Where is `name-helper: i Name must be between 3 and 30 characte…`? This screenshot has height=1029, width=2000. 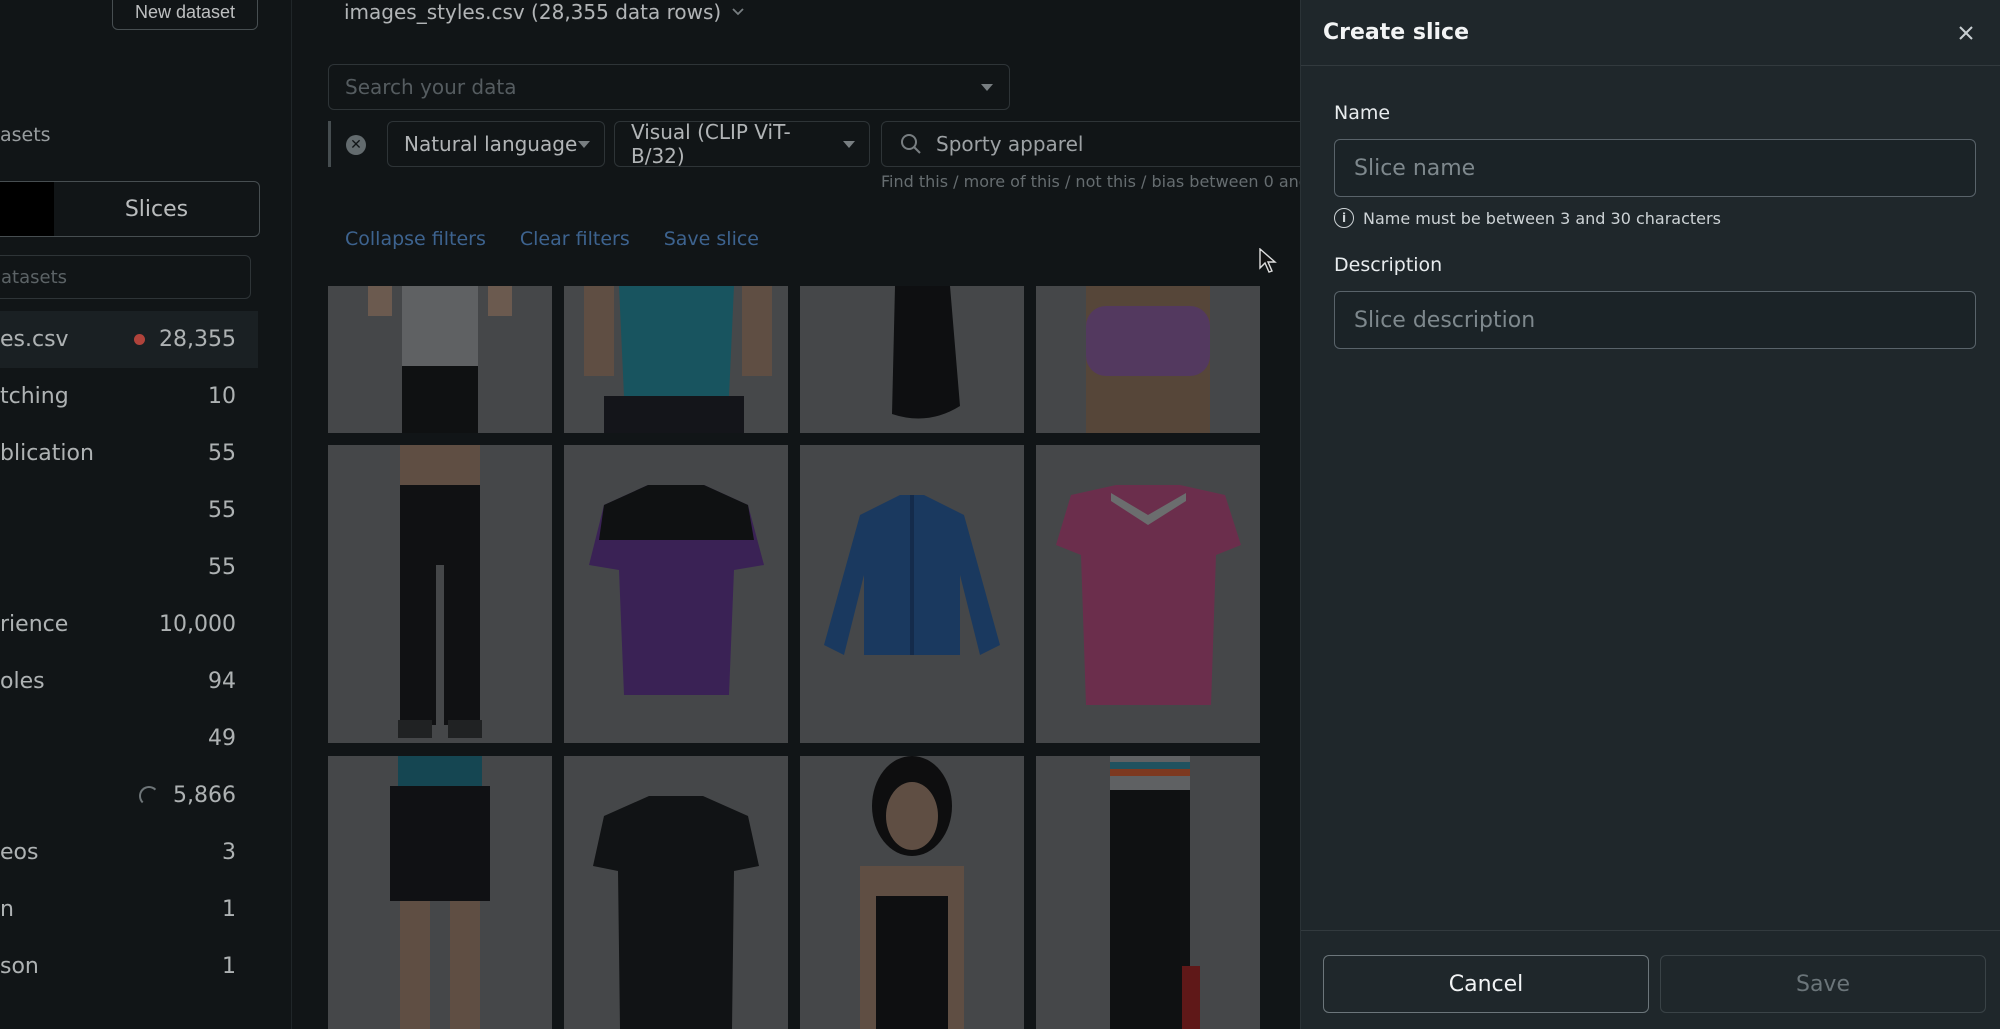 name-helper: i Name must be between 3 and 30 characte… is located at coordinates (1655, 218).